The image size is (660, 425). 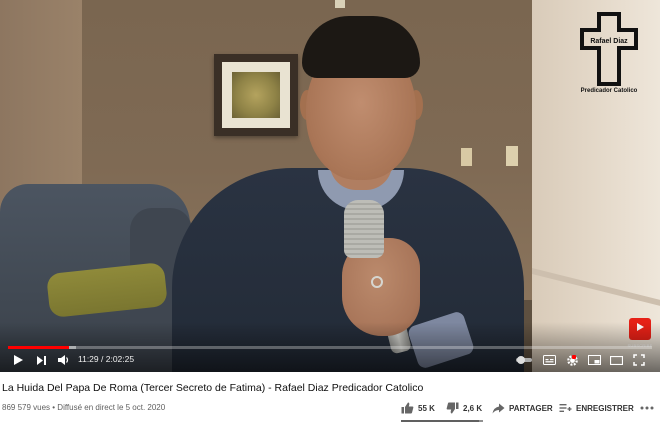 I want to click on save-label: ENREGISTRER, so click(x=605, y=408).